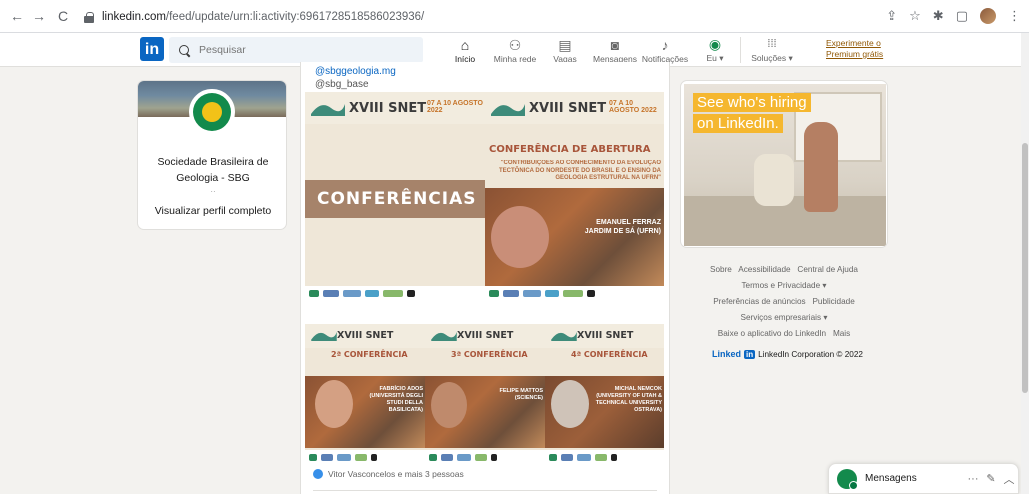 The height and width of the screenshot is (494, 1029). I want to click on nav-solutions: ⁞⁞⁞ Soluções ▾, so click(772, 50).